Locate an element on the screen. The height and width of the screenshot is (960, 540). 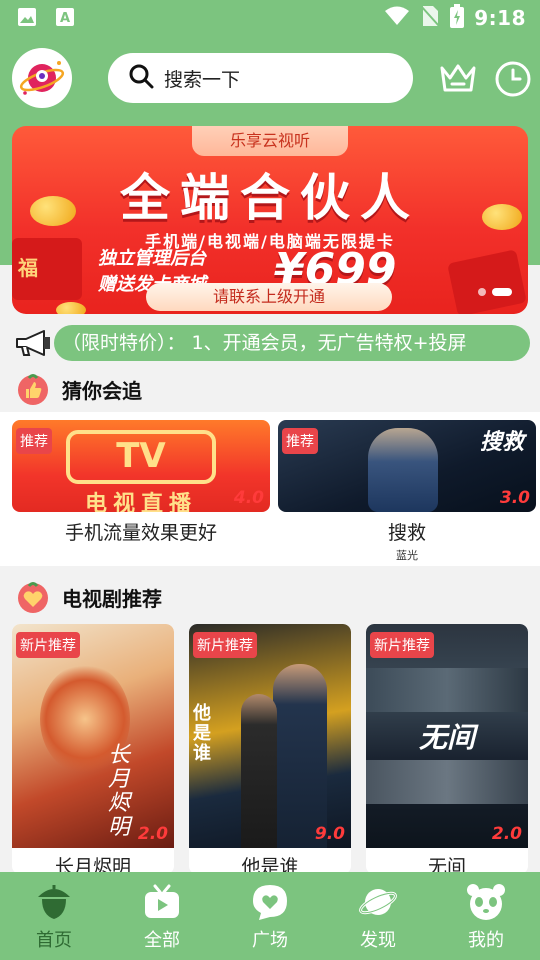
acorn-icon is located at coordinates (54, 902).